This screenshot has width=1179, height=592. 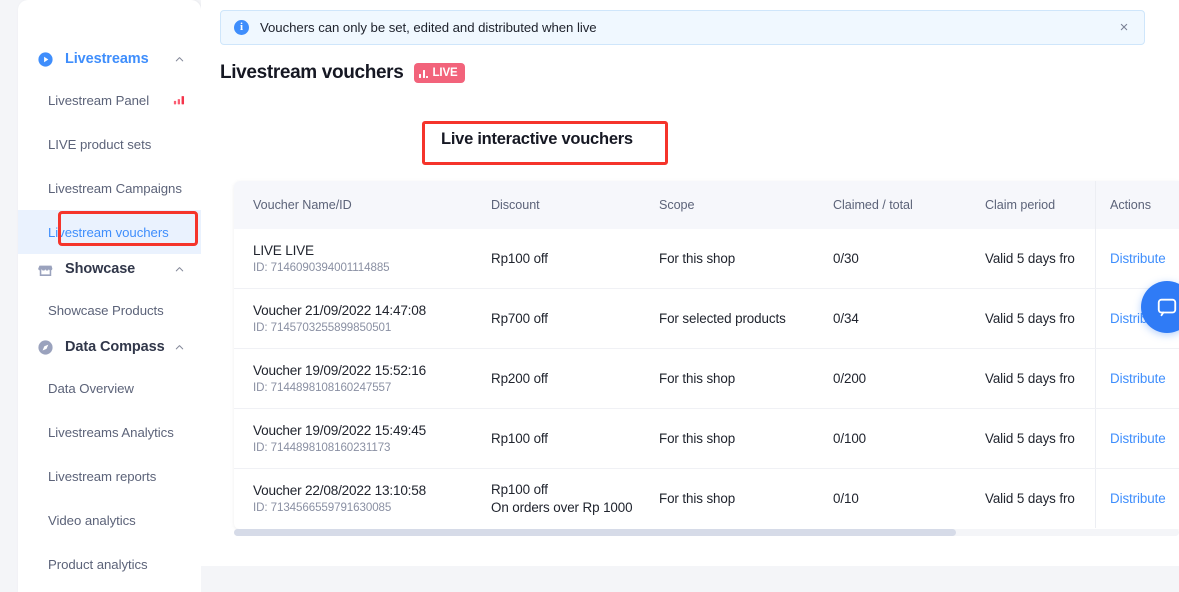 I want to click on sidebar-item-livestream-campaigns: Livestream Campaigns, so click(x=109, y=188).